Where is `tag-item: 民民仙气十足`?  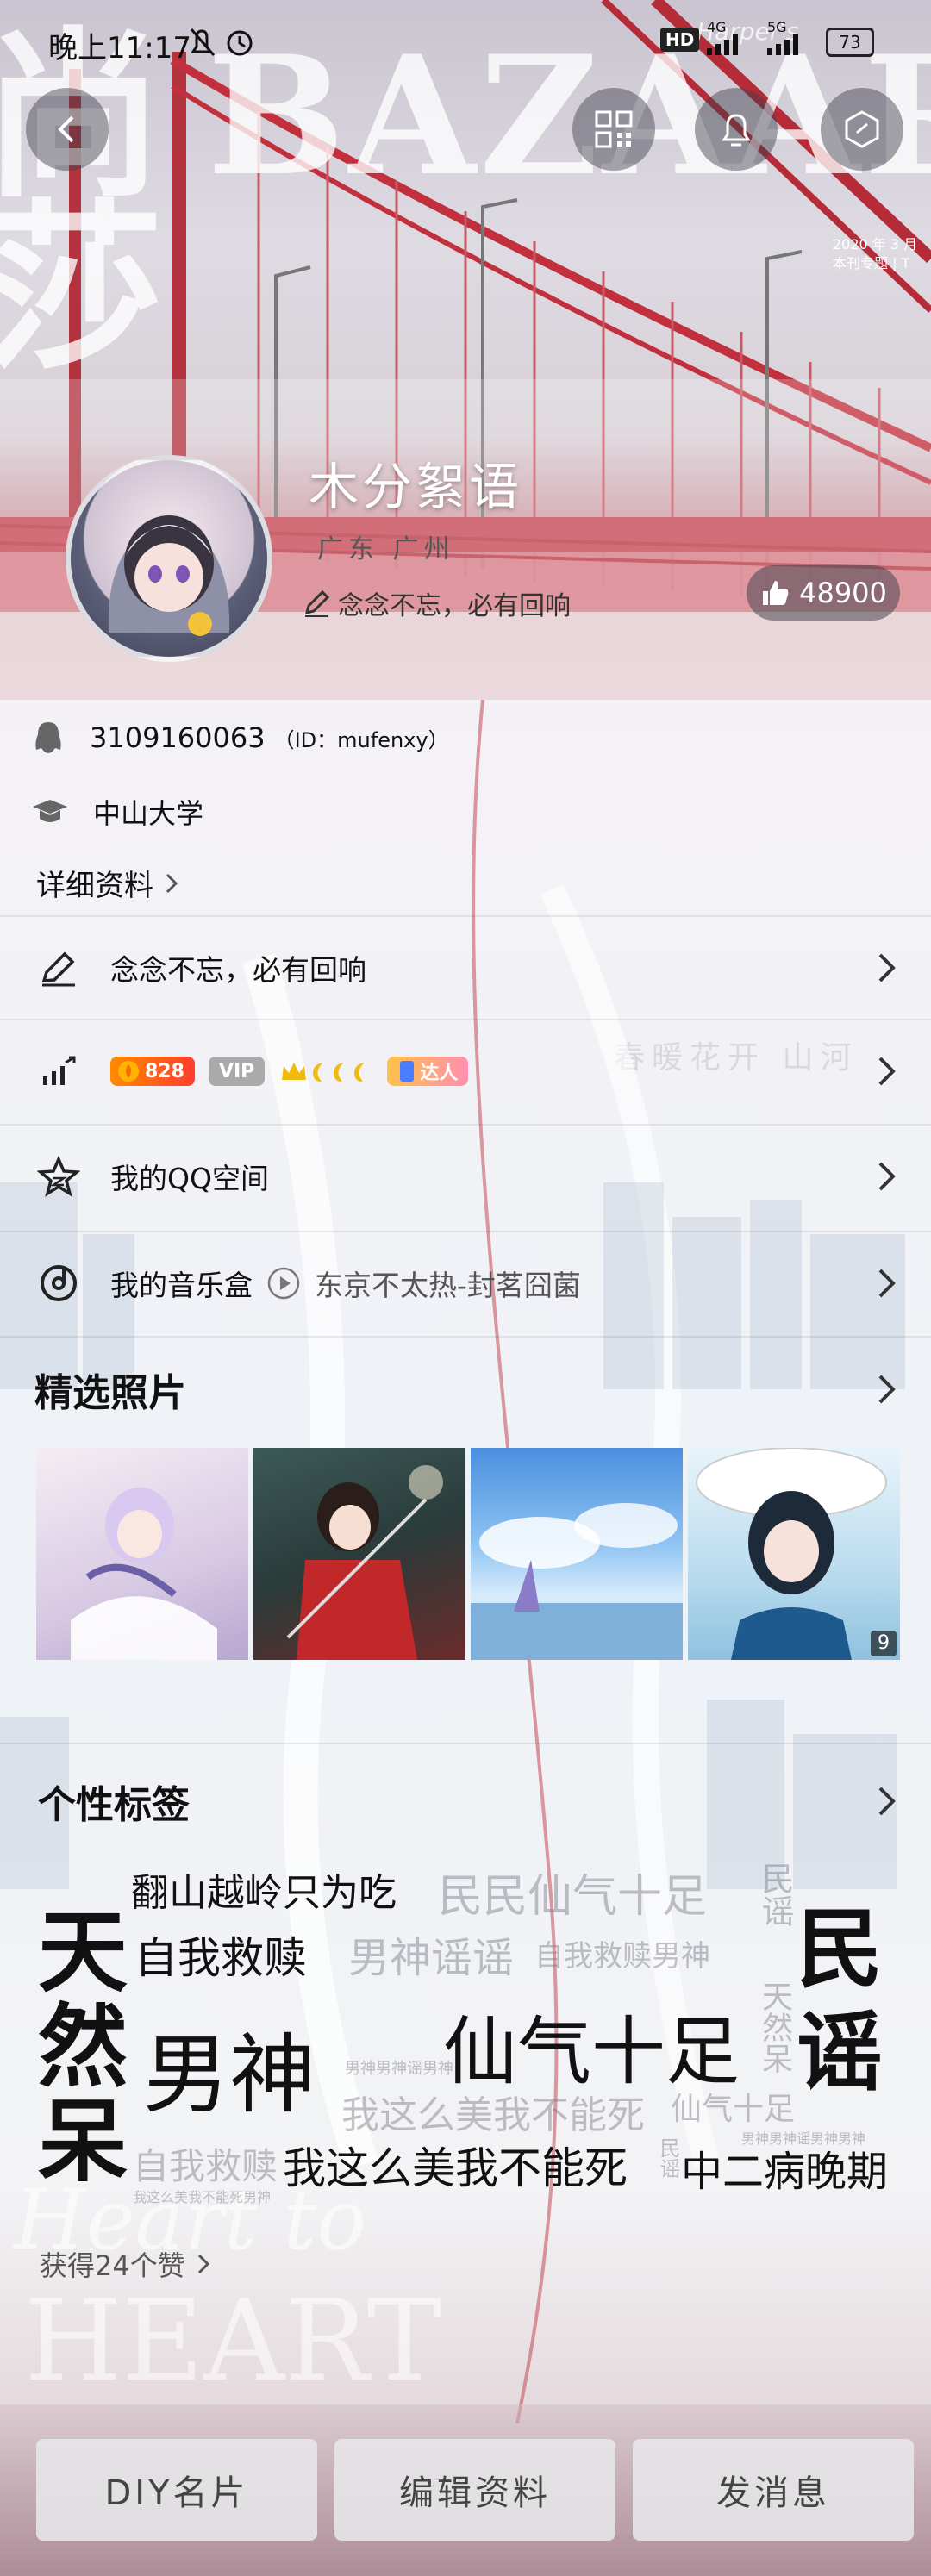 tag-item: 民民仙气十足 is located at coordinates (573, 1897).